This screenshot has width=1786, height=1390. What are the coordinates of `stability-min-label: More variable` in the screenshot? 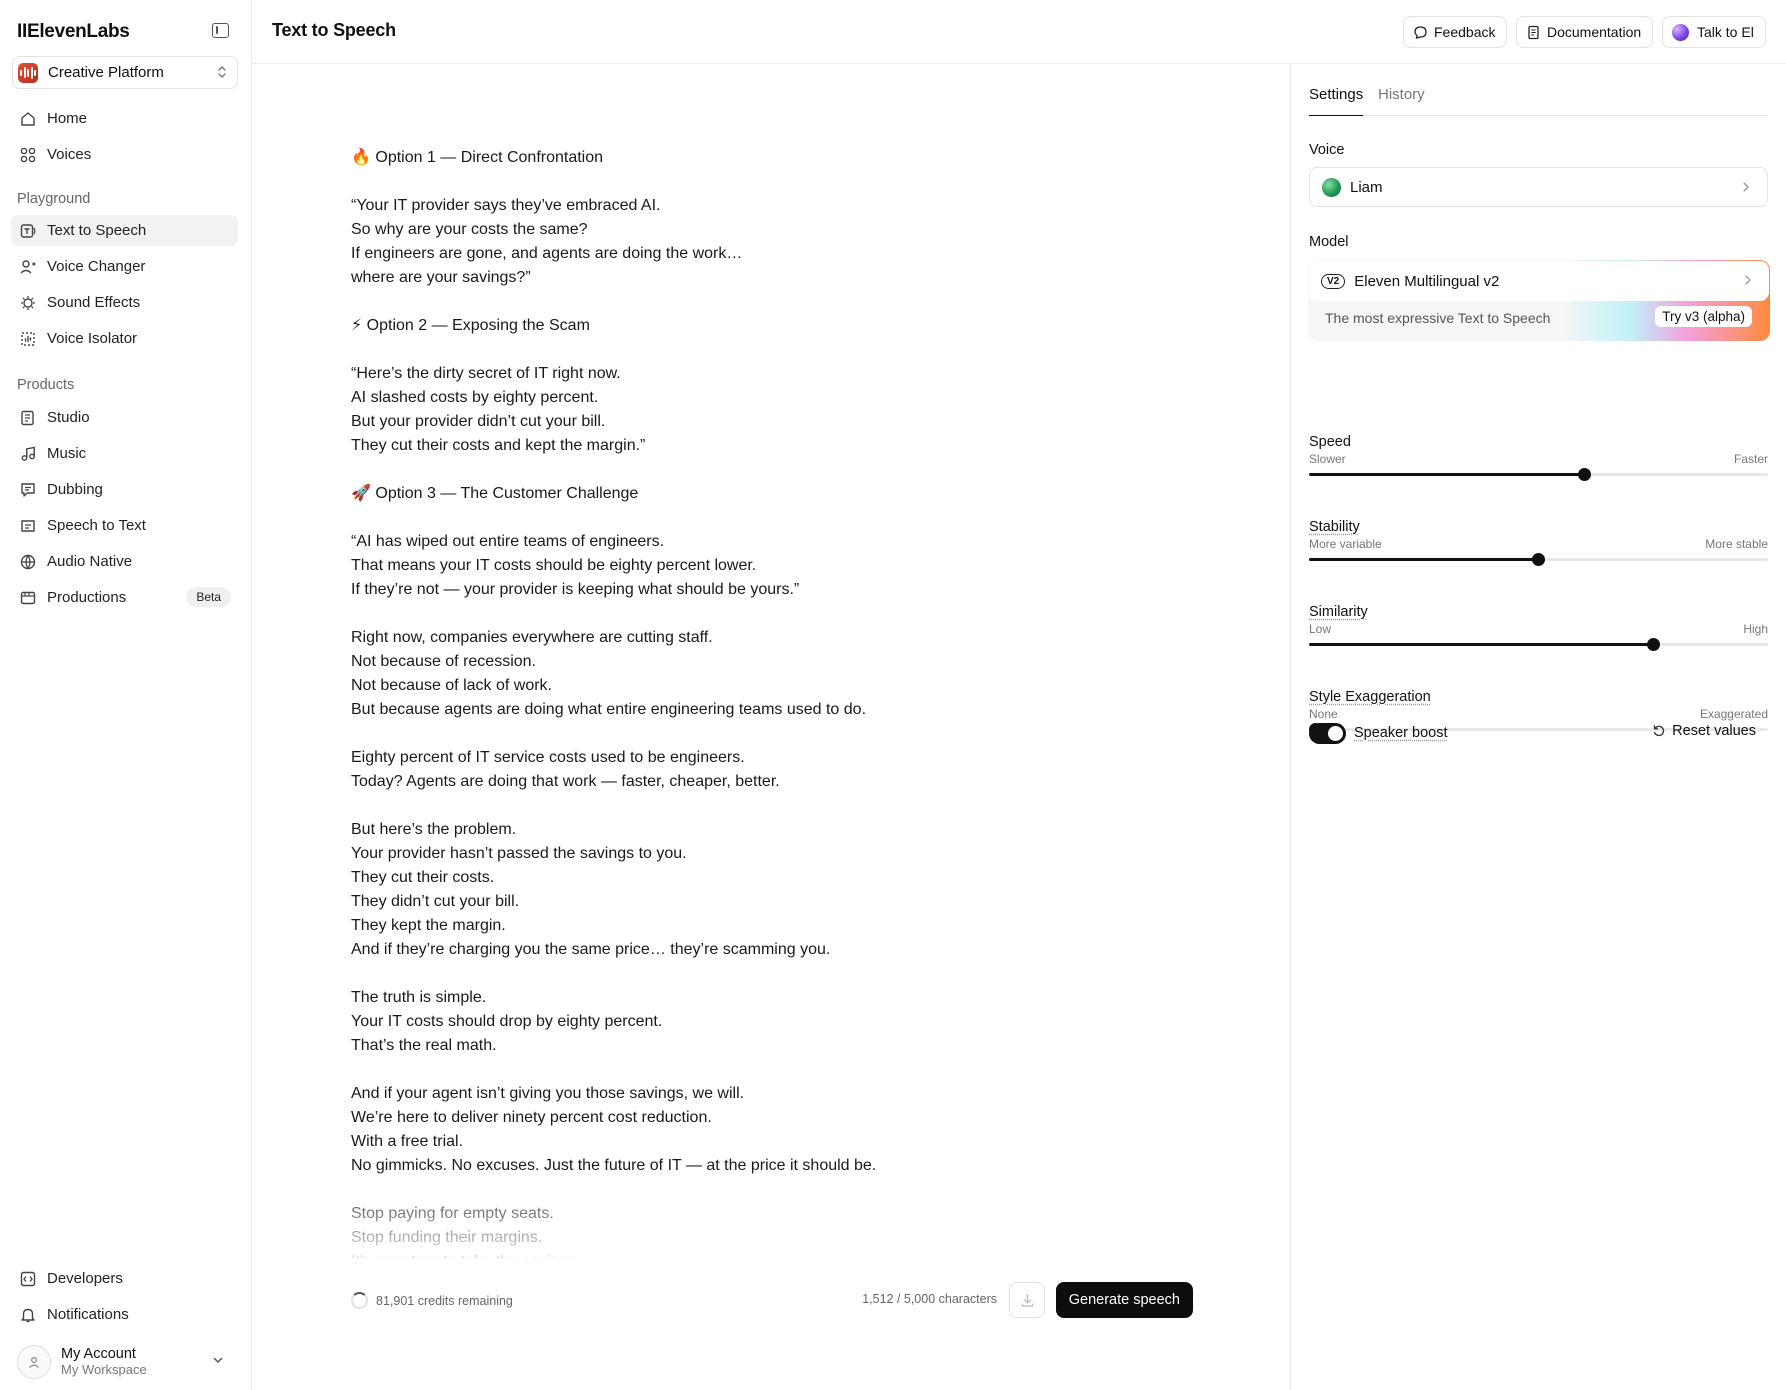 It's located at (1345, 544).